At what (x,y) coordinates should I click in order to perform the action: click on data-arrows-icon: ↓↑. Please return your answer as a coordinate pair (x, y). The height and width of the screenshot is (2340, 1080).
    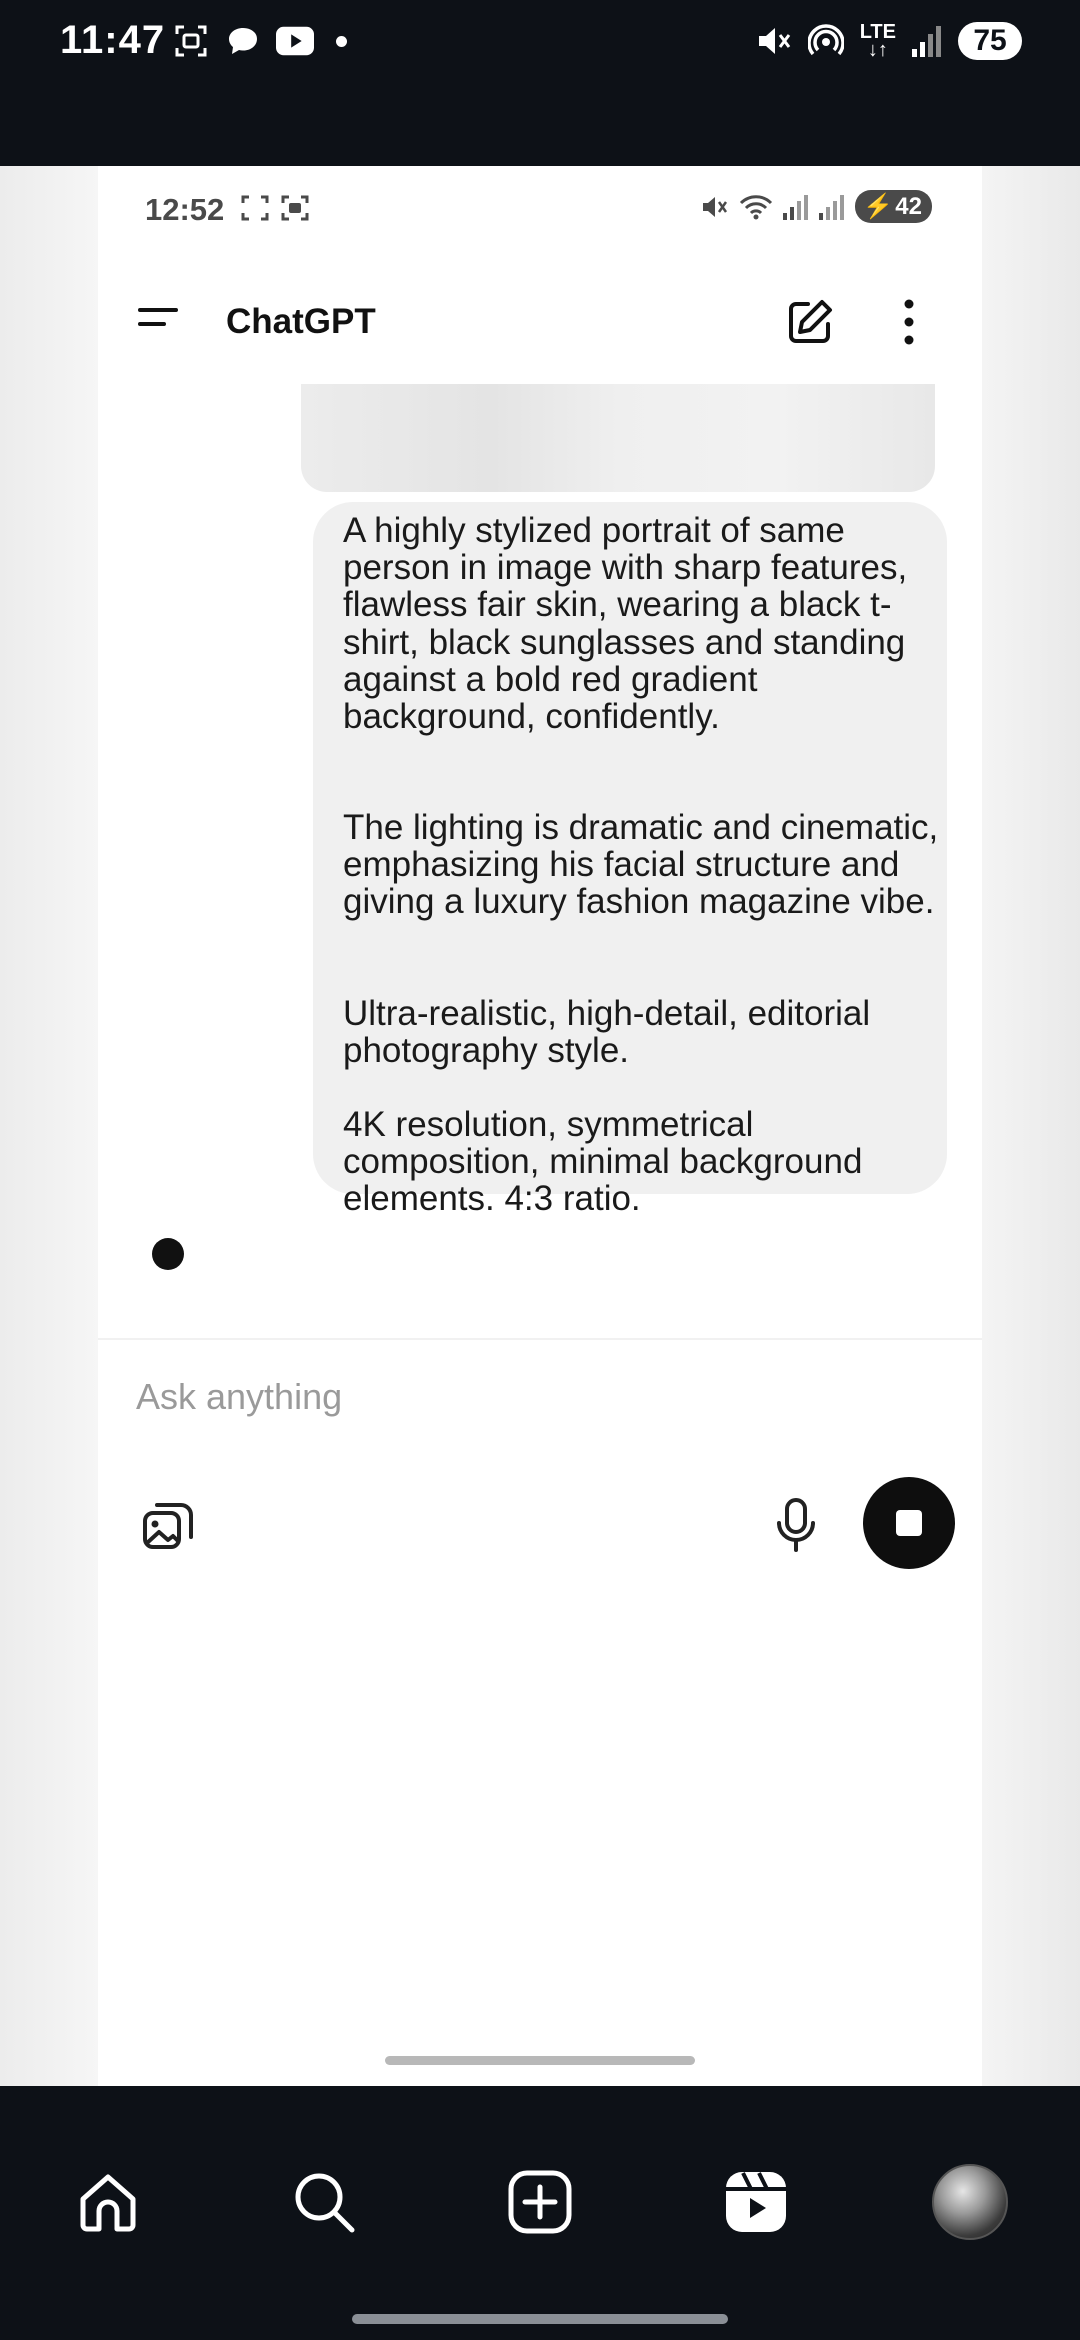
    Looking at the image, I should click on (877, 50).